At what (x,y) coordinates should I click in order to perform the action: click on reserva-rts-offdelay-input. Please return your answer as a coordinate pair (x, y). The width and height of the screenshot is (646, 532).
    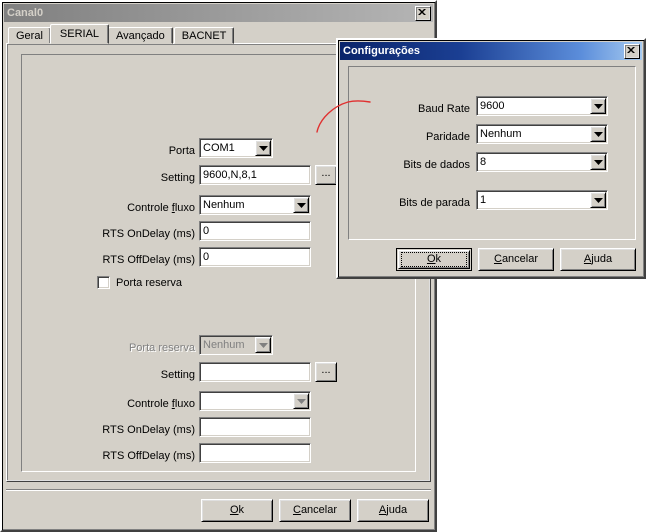
    Looking at the image, I should click on (255, 453).